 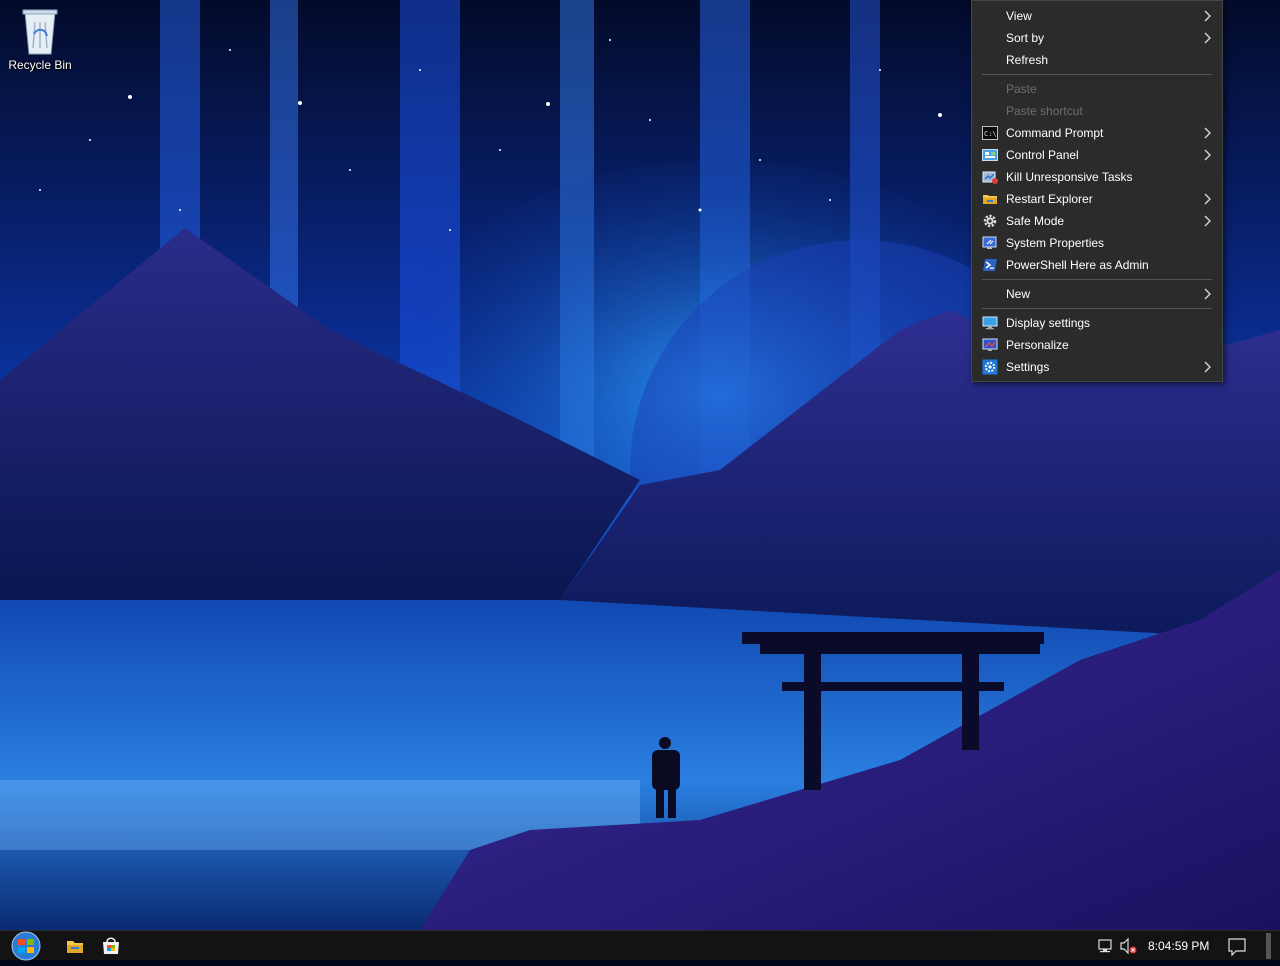 I want to click on menu-item-command-prompt: C:\ Command Prompt, so click(x=1097, y=133).